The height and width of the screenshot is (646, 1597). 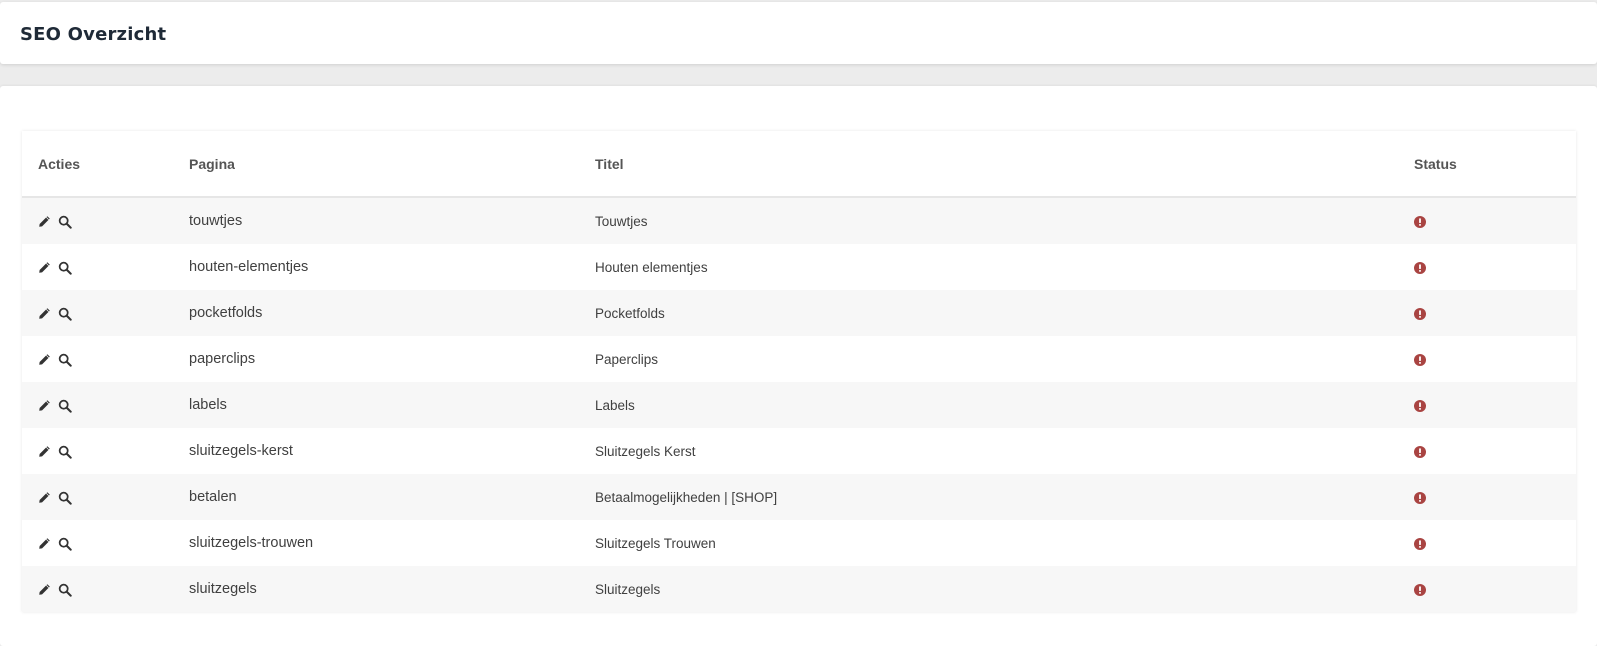 I want to click on page-title: SEO Overzicht, so click(x=93, y=34).